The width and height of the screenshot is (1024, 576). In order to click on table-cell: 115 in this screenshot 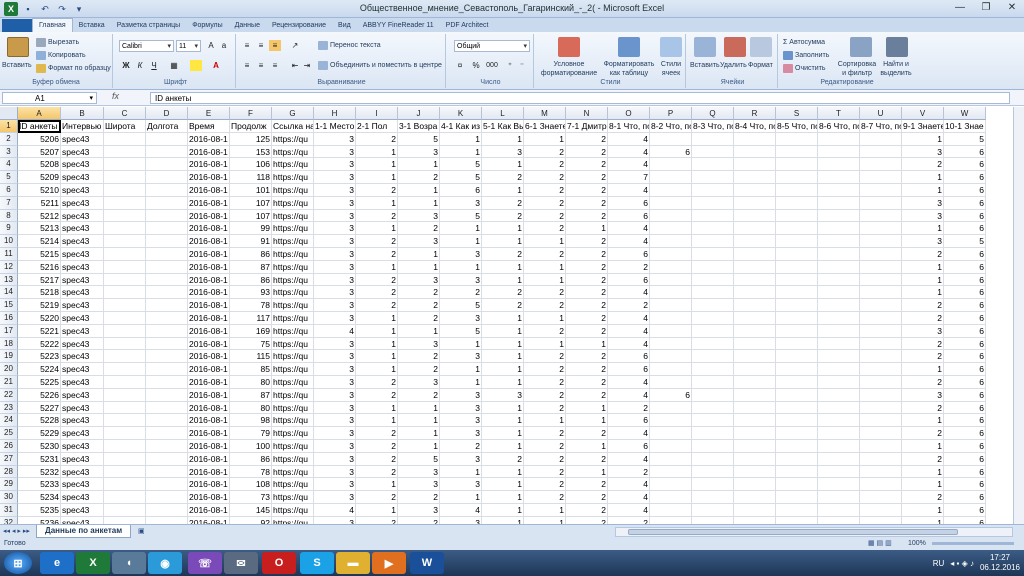, I will do `click(251, 357)`.